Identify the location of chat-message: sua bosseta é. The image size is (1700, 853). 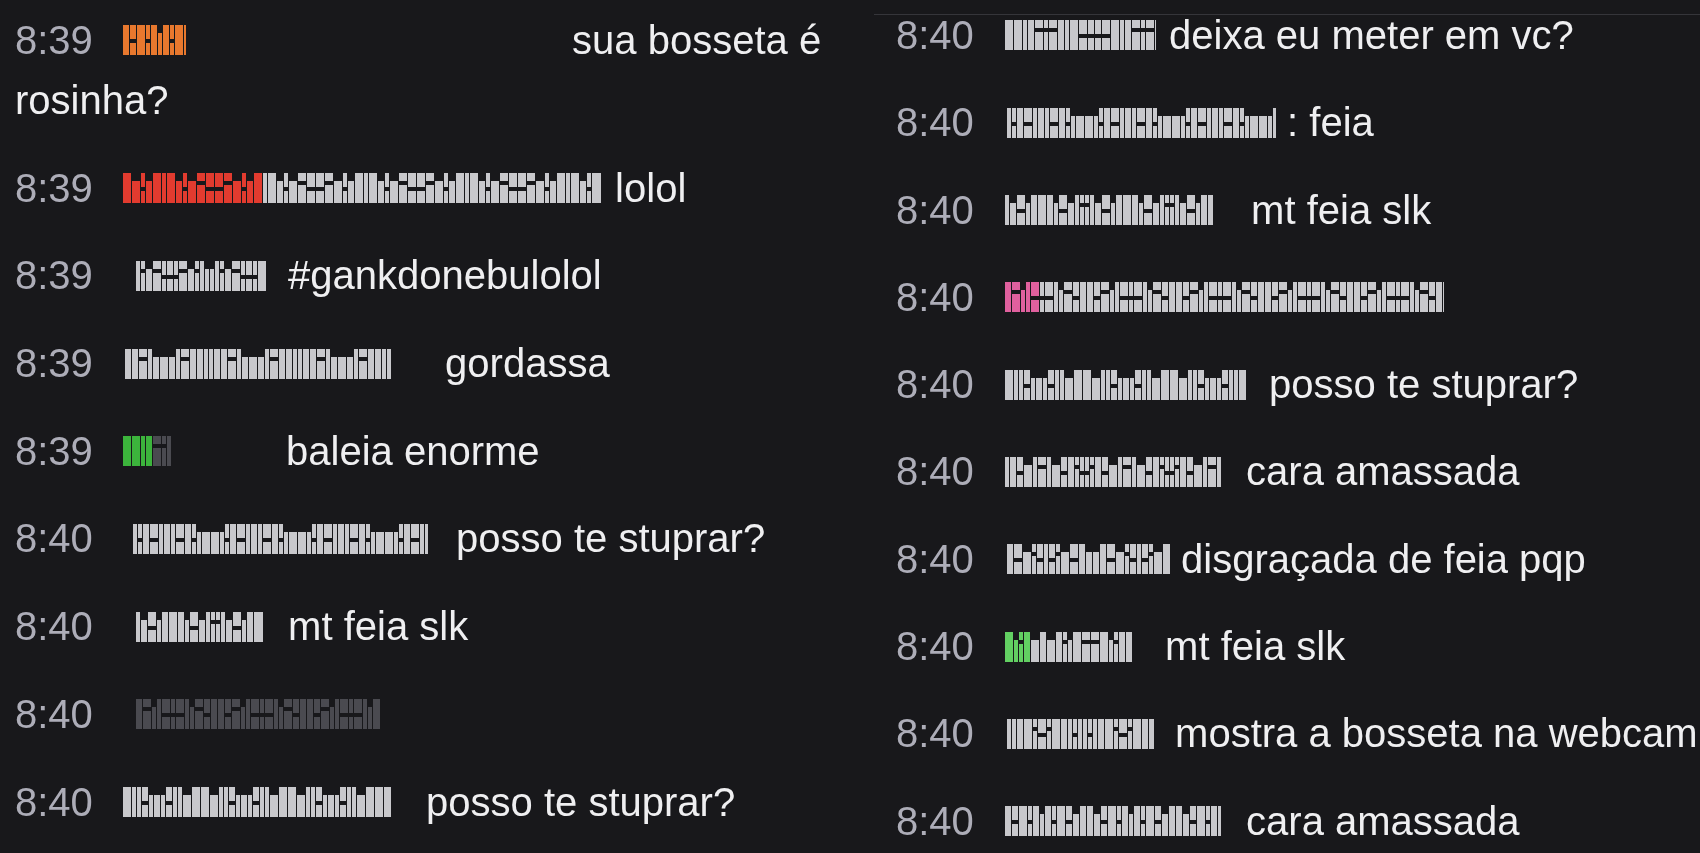
(697, 40).